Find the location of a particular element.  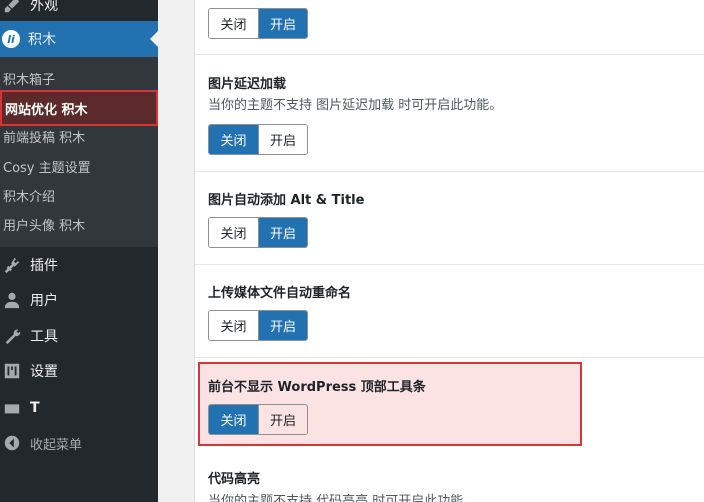

setting-description: 当你的主题不支持 图片延迟加载 时可开启此功能。 is located at coordinates (355, 105).